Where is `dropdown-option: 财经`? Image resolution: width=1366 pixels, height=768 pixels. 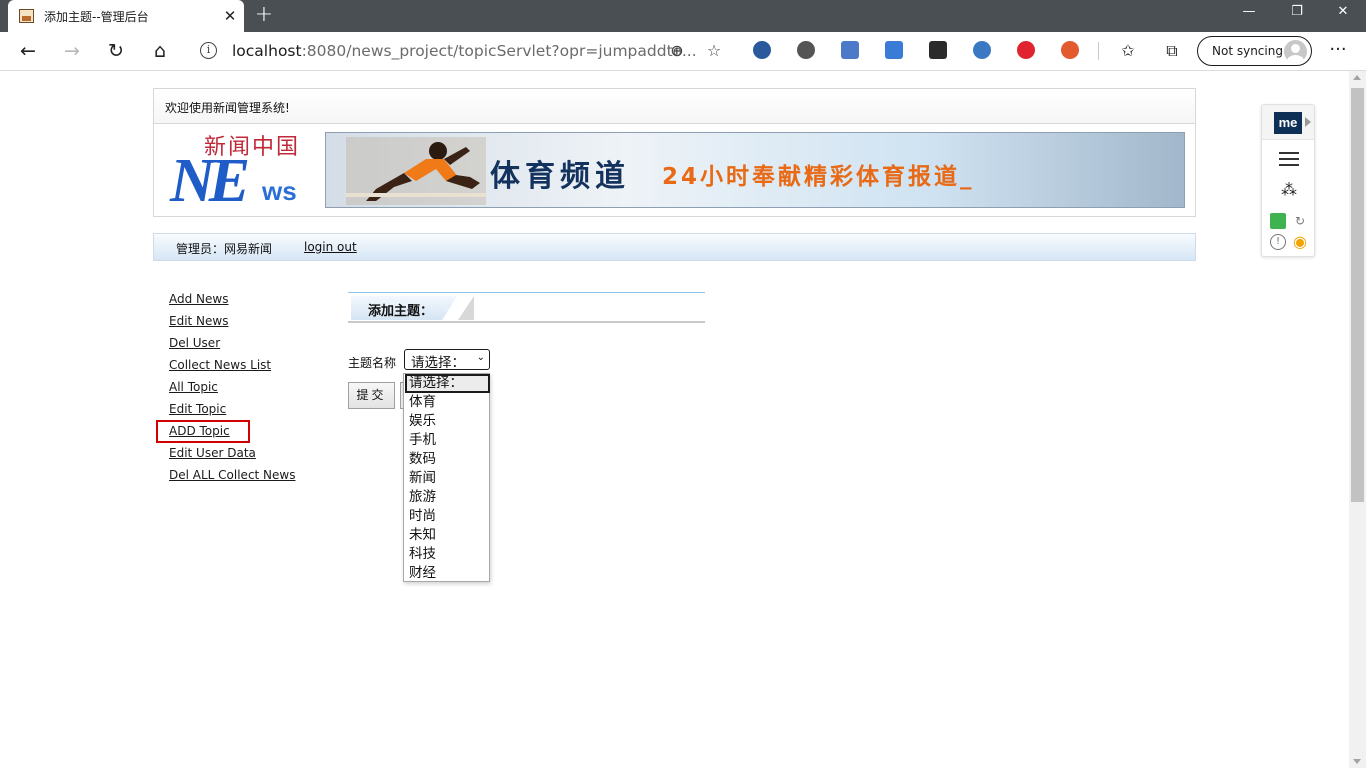 dropdown-option: 财经 is located at coordinates (447, 573).